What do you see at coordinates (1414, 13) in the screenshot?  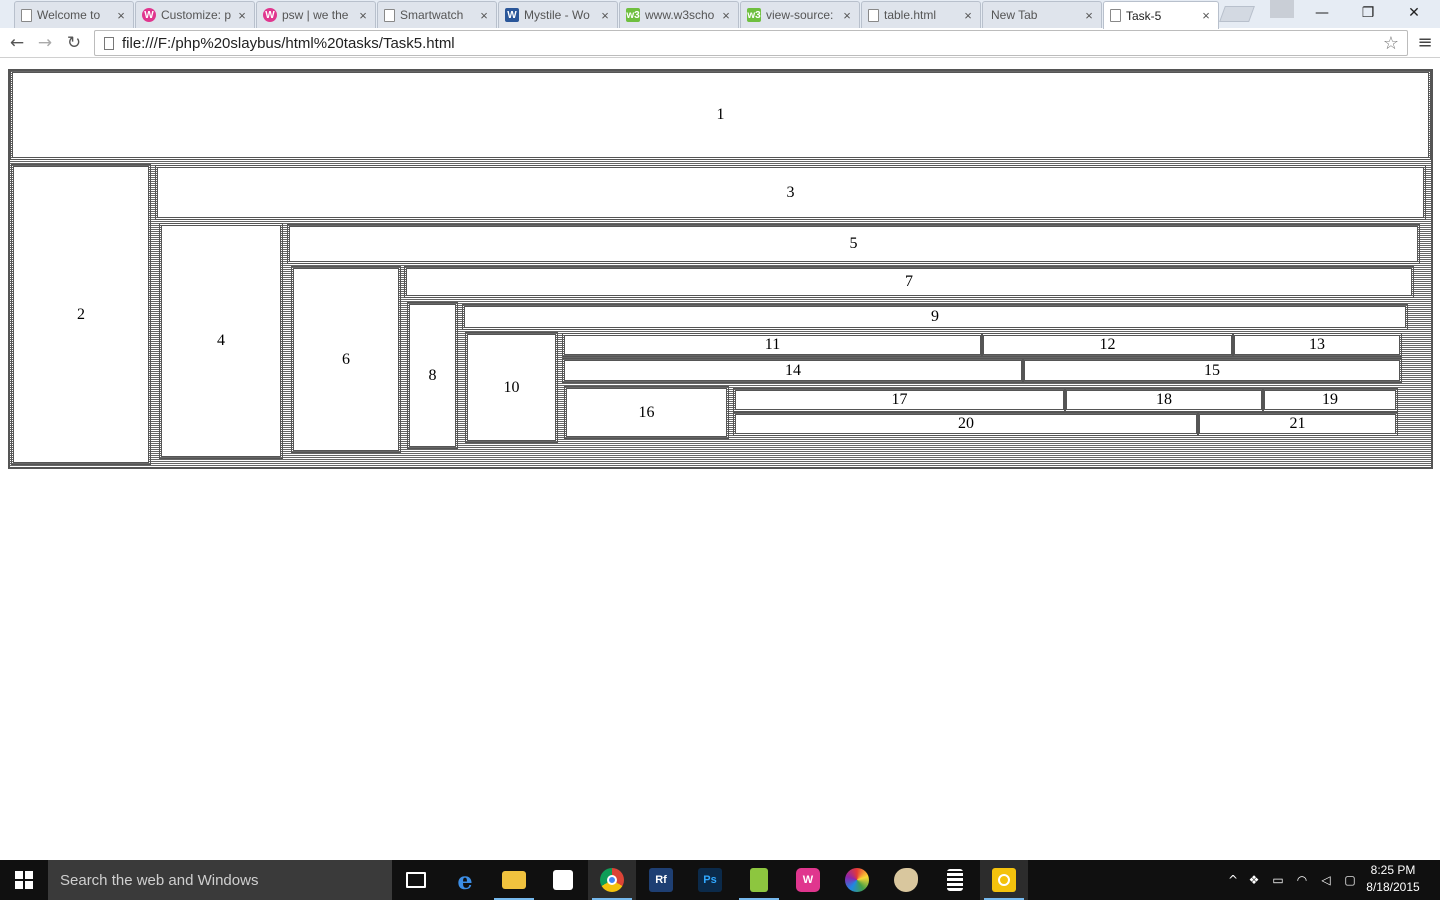 I see `close-window-button: ✕` at bounding box center [1414, 13].